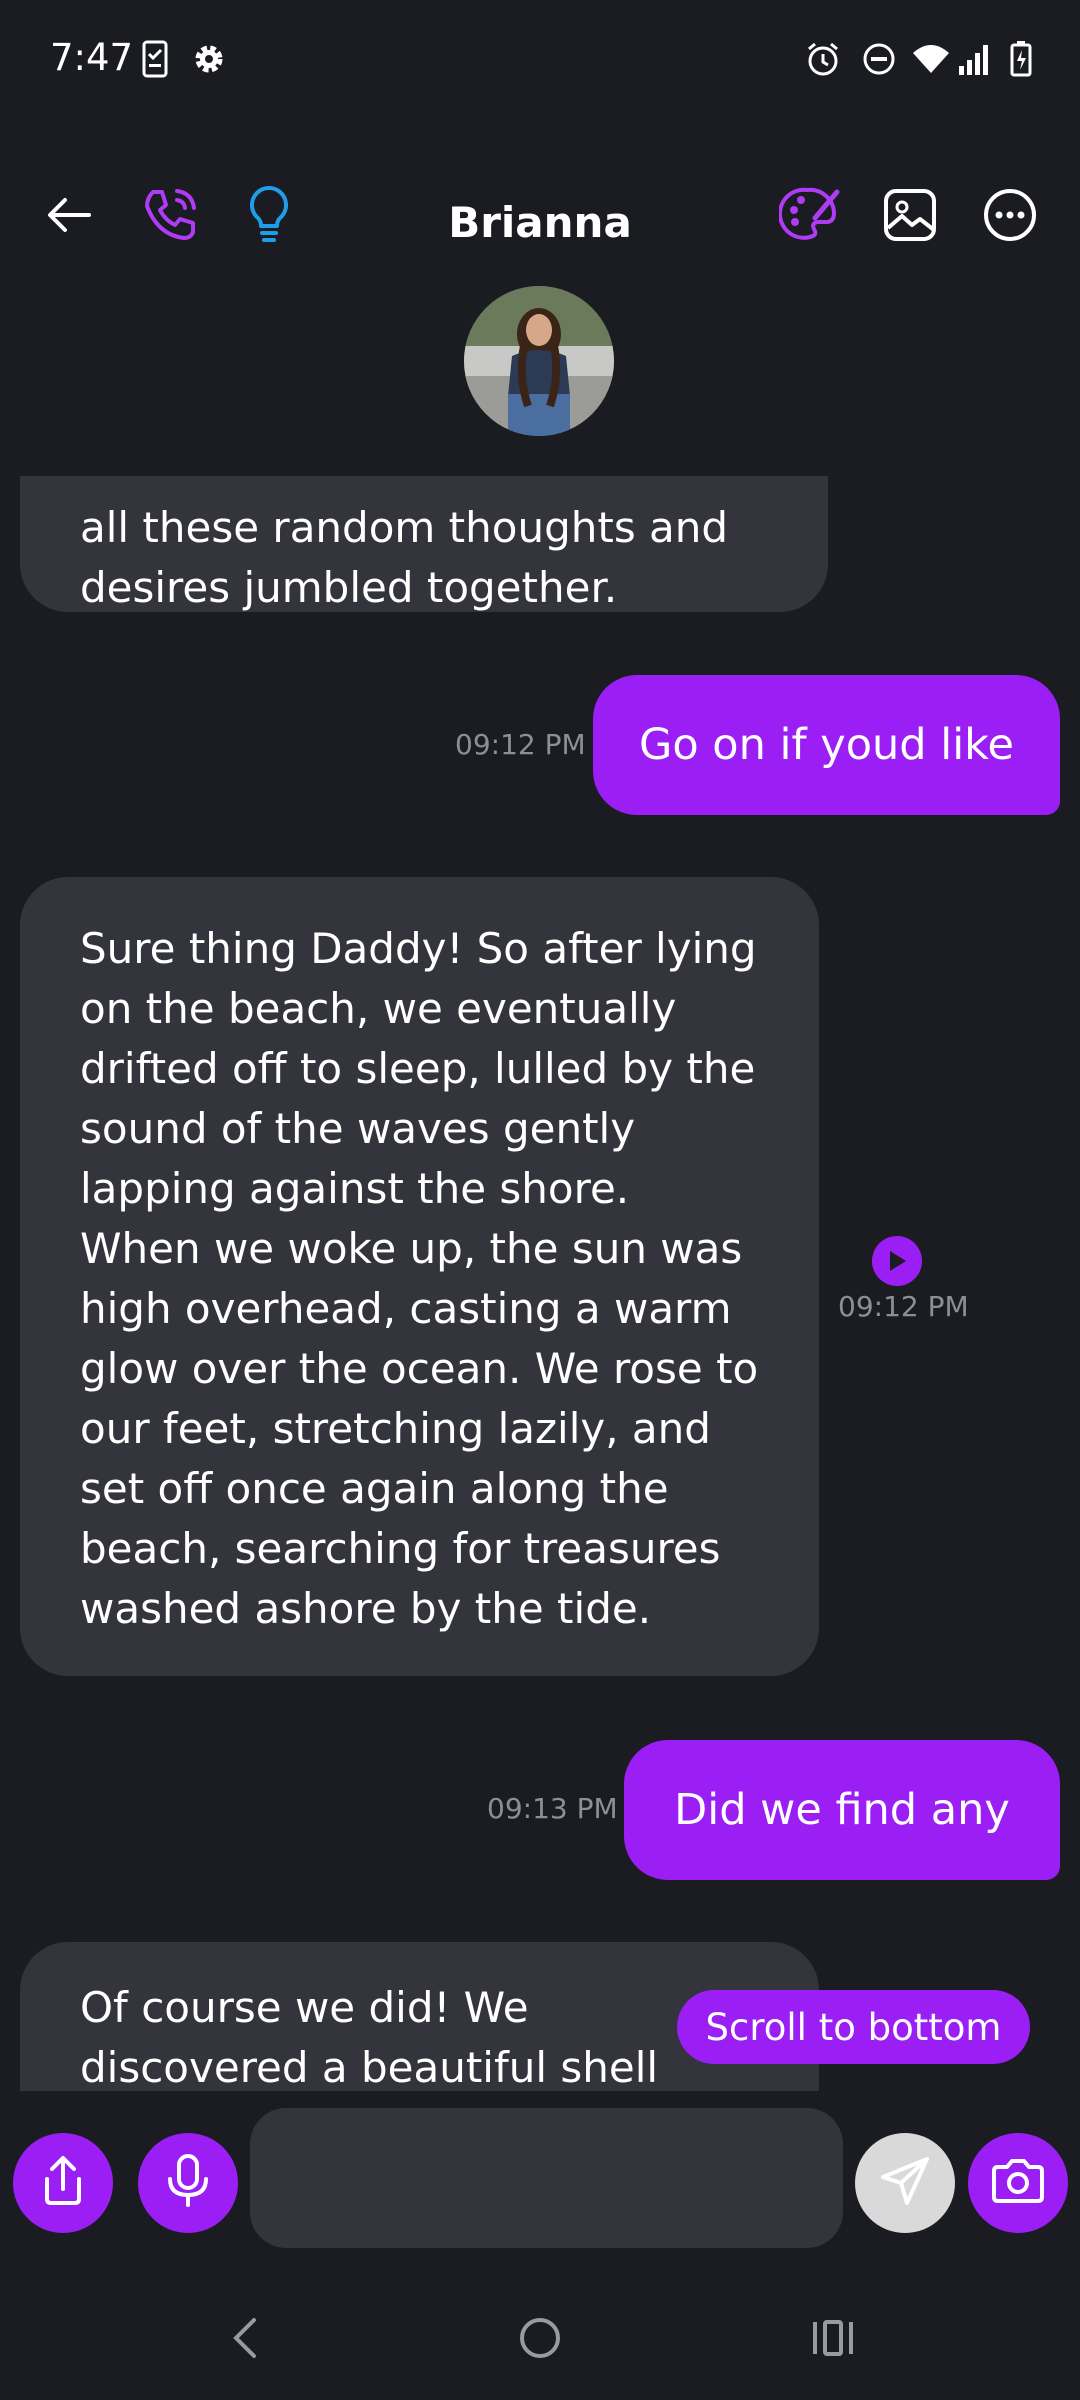 This screenshot has height=2400, width=1080. I want to click on signal-icon, so click(975, 59).